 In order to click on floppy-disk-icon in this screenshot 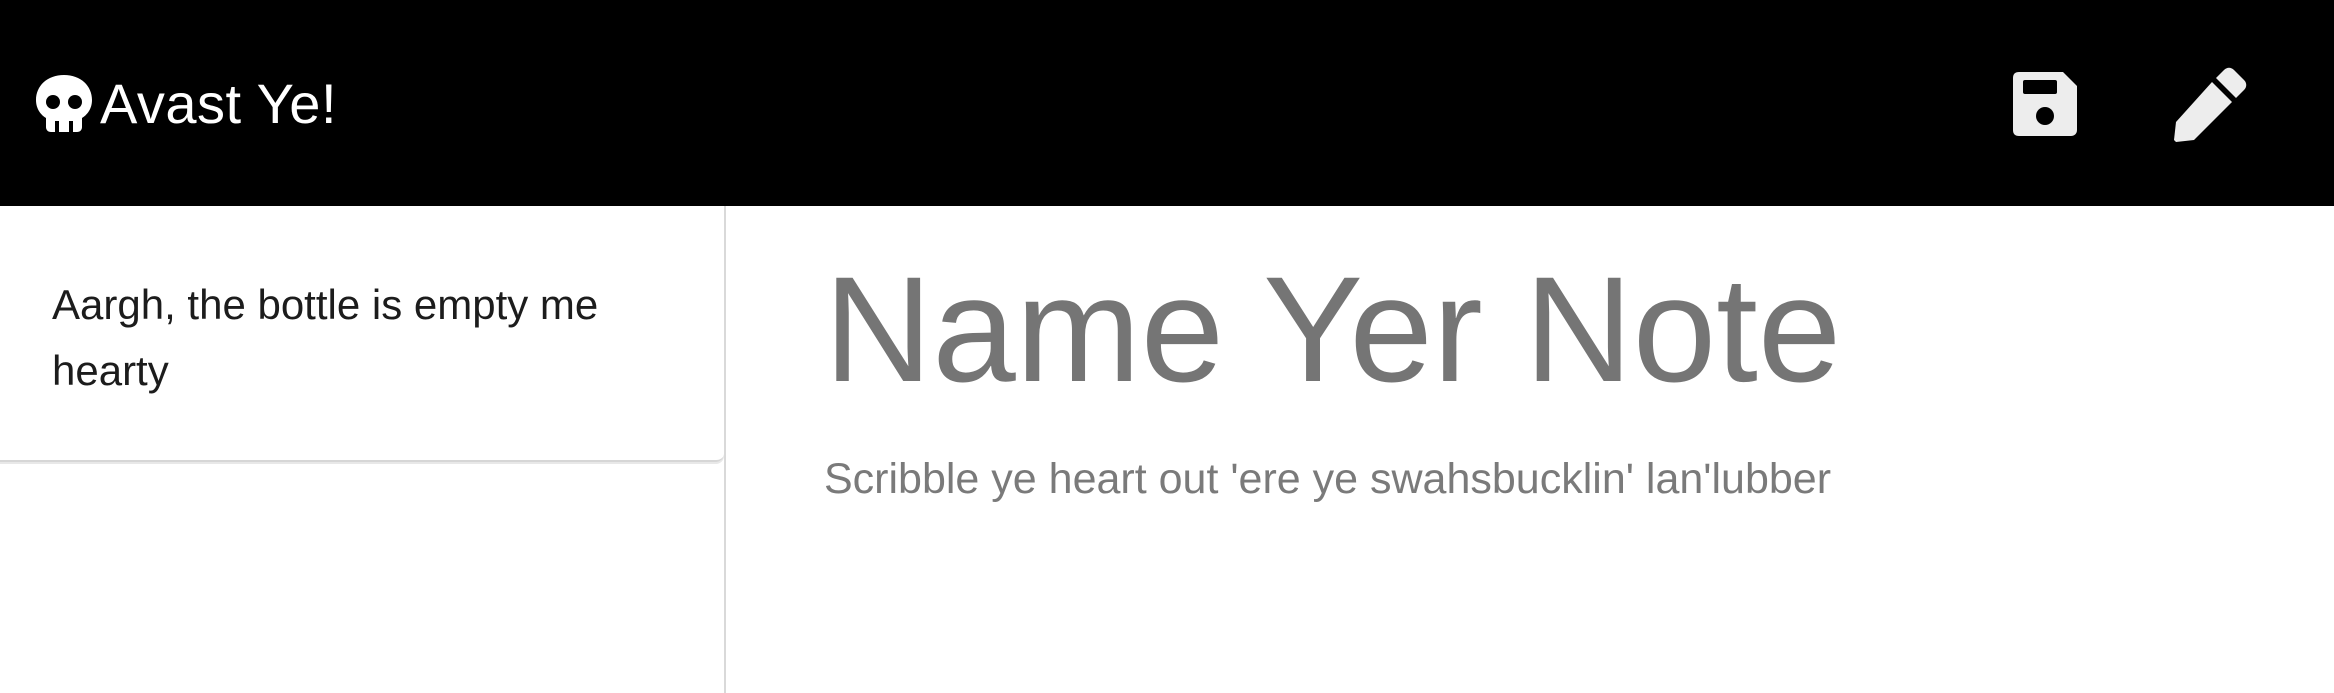, I will do `click(2045, 104)`.